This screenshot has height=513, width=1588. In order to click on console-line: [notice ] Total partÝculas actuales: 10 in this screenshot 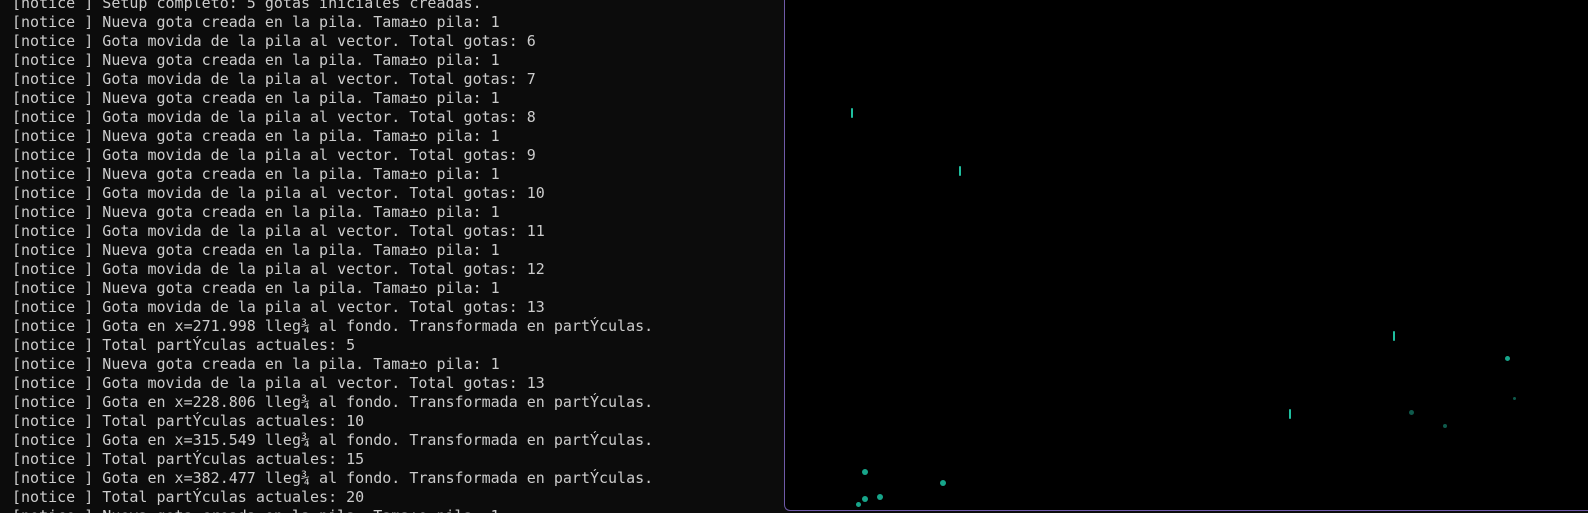, I will do `click(188, 421)`.